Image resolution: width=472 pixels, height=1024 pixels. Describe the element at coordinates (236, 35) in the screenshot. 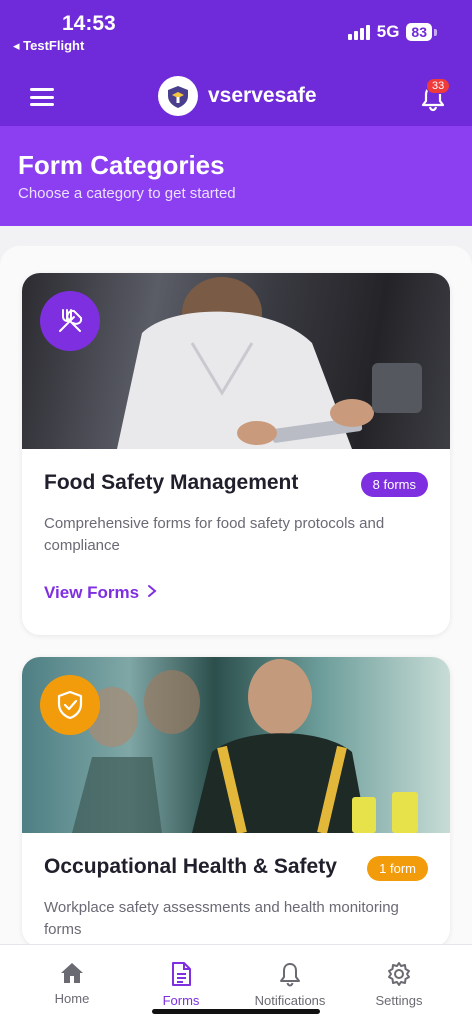

I see `status-bar: 14:53 ◂ TestFlight 5G 83` at that location.